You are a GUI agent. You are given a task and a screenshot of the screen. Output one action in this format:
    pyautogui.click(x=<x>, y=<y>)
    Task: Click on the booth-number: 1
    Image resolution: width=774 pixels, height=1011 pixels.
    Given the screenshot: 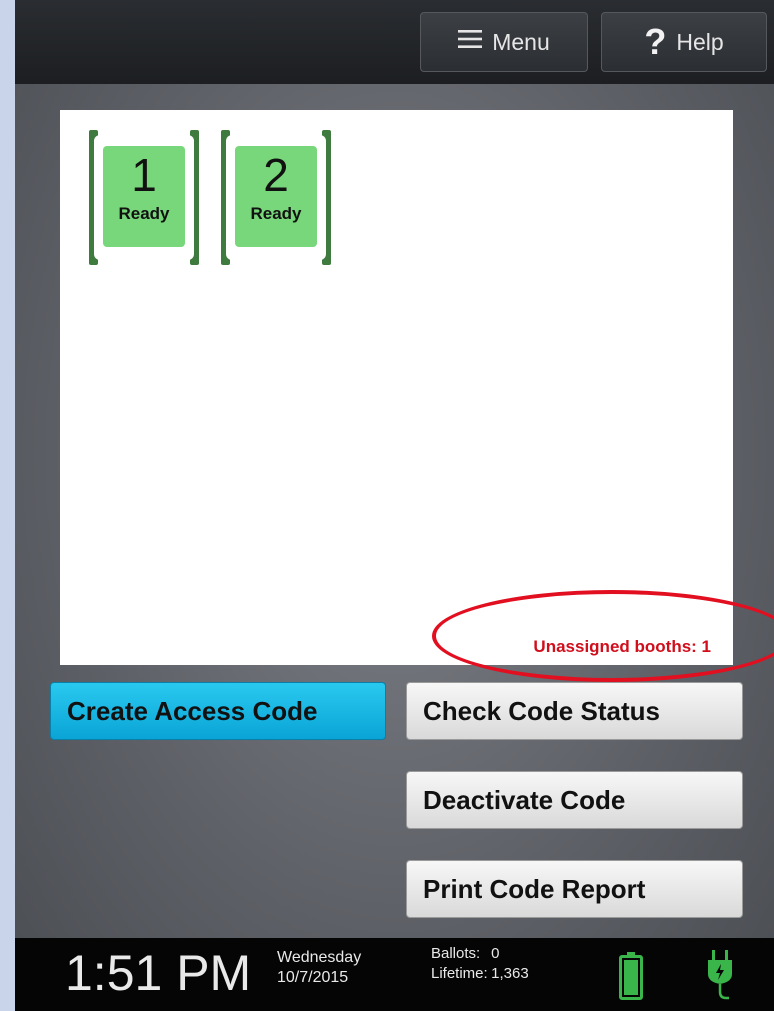 What is the action you would take?
    pyautogui.click(x=144, y=175)
    